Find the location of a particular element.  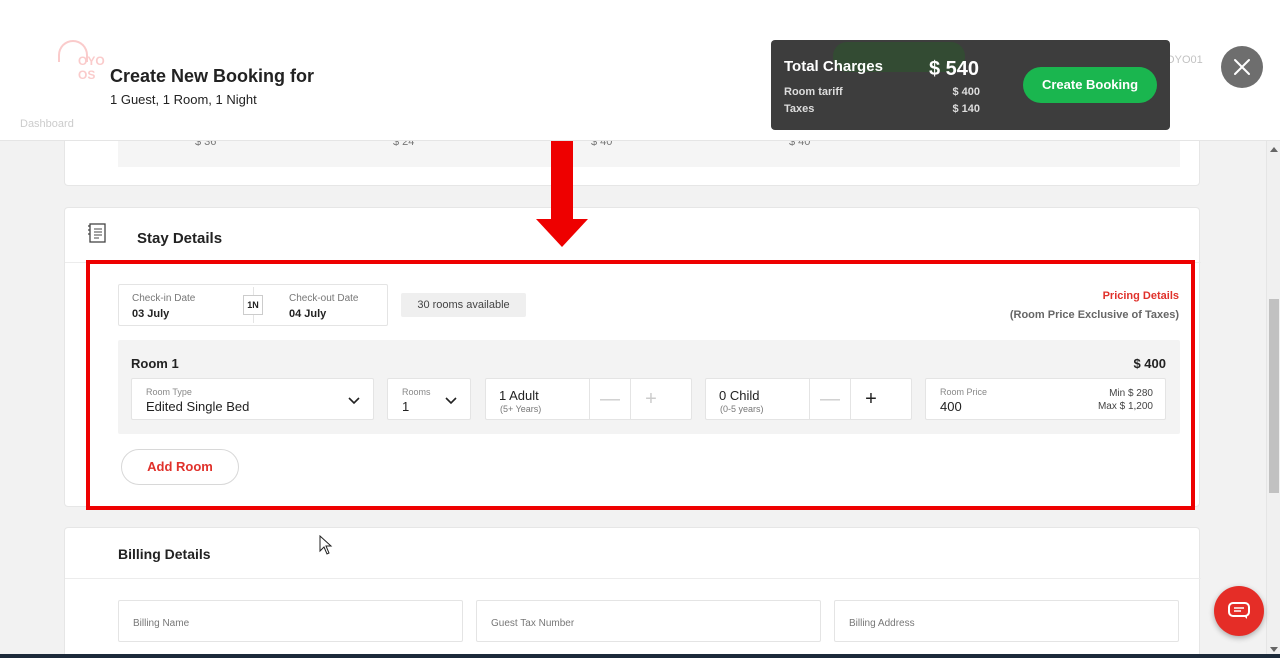

checkin-value: 03 July is located at coordinates (151, 314).